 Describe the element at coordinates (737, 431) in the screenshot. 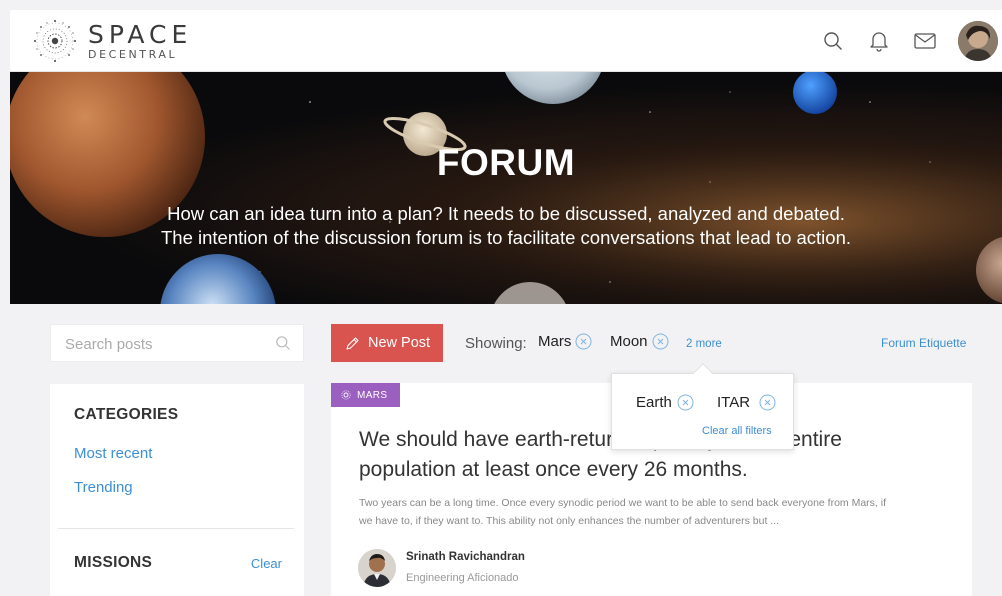

I see `clear-all-filters-link: Clear all filters` at that location.